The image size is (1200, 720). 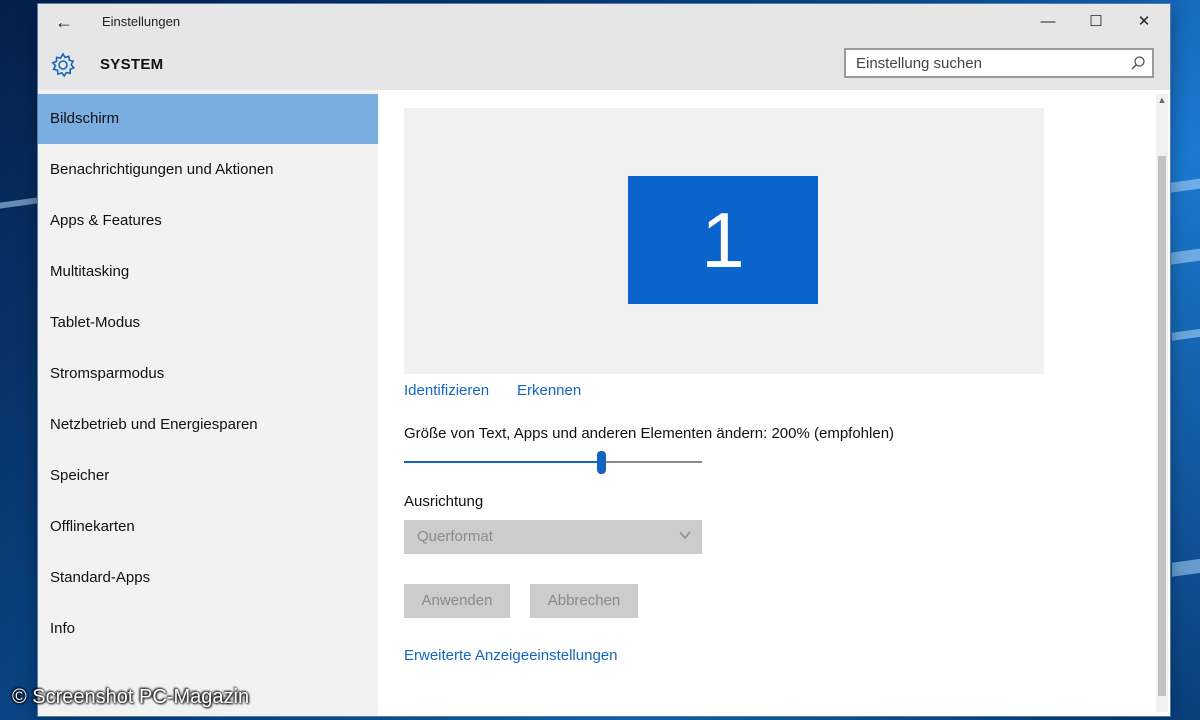 What do you see at coordinates (208, 374) in the screenshot?
I see `sidebar-item-stromsparmodus: Stromsparmodus` at bounding box center [208, 374].